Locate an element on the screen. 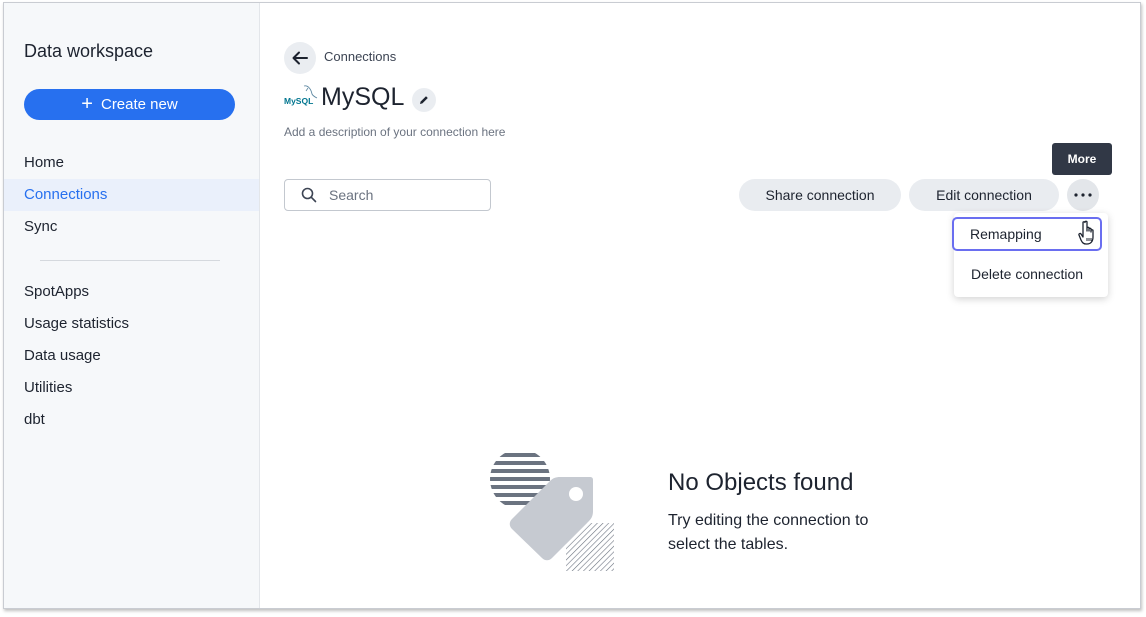 This screenshot has width=1146, height=617. search-box is located at coordinates (387, 195).